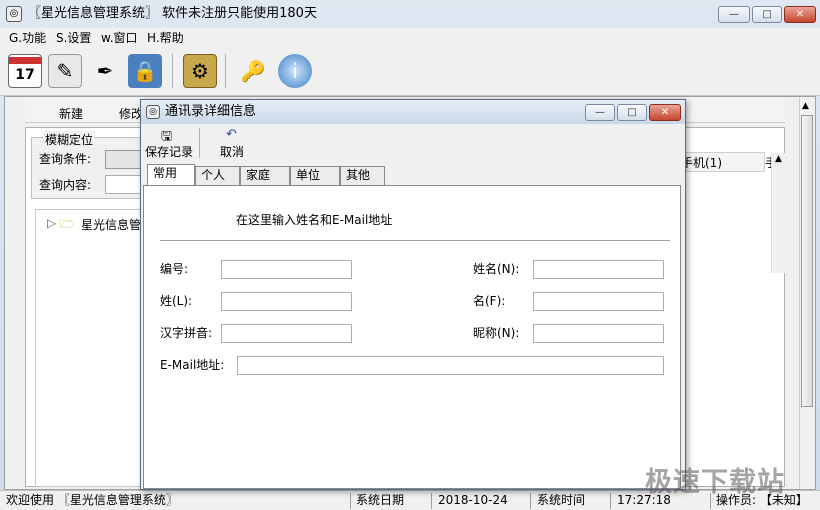 This screenshot has height=510, width=820. Describe the element at coordinates (231, 134) in the screenshot. I see `undo-icon: ↶` at that location.